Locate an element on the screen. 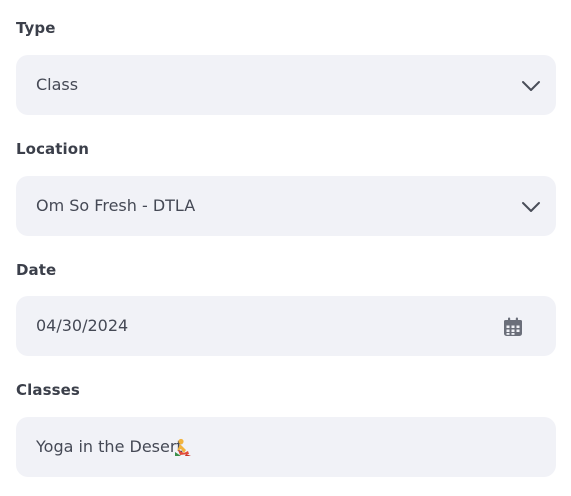 This screenshot has height=496, width=571. location-select-value: Om So Fresh - DTLA is located at coordinates (116, 205).